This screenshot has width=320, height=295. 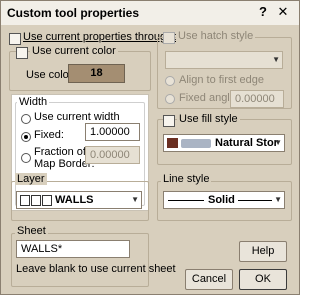 What do you see at coordinates (216, 36) in the screenshot?
I see `use-hatch-style-label: Use hatch style` at bounding box center [216, 36].